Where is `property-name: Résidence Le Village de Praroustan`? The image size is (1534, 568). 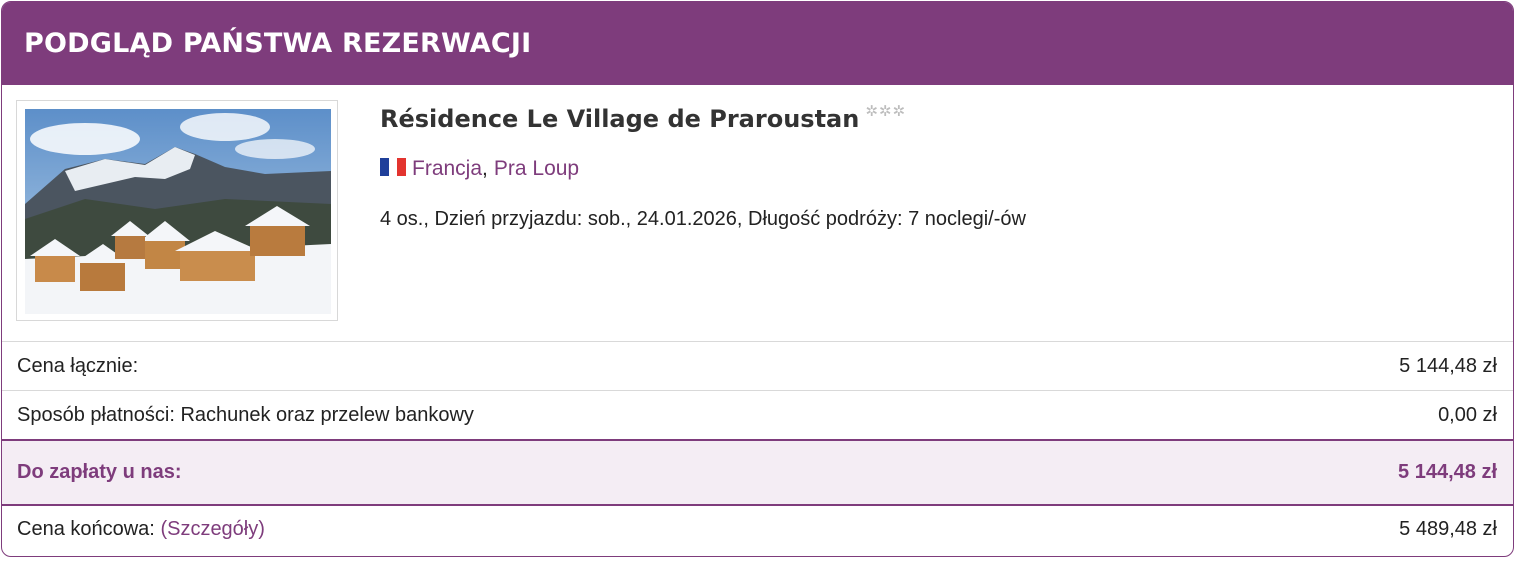
property-name: Résidence Le Village de Praroustan is located at coordinates (620, 119).